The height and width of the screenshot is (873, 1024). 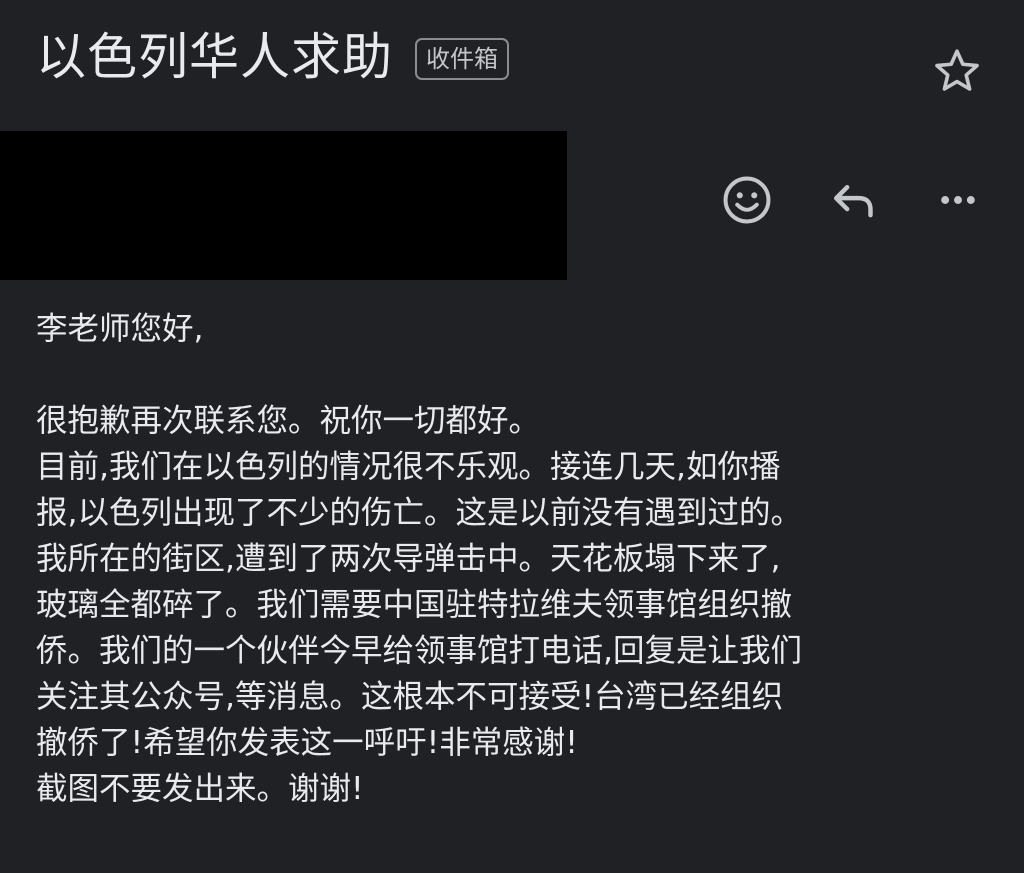 I want to click on more-options-button, so click(x=958, y=200).